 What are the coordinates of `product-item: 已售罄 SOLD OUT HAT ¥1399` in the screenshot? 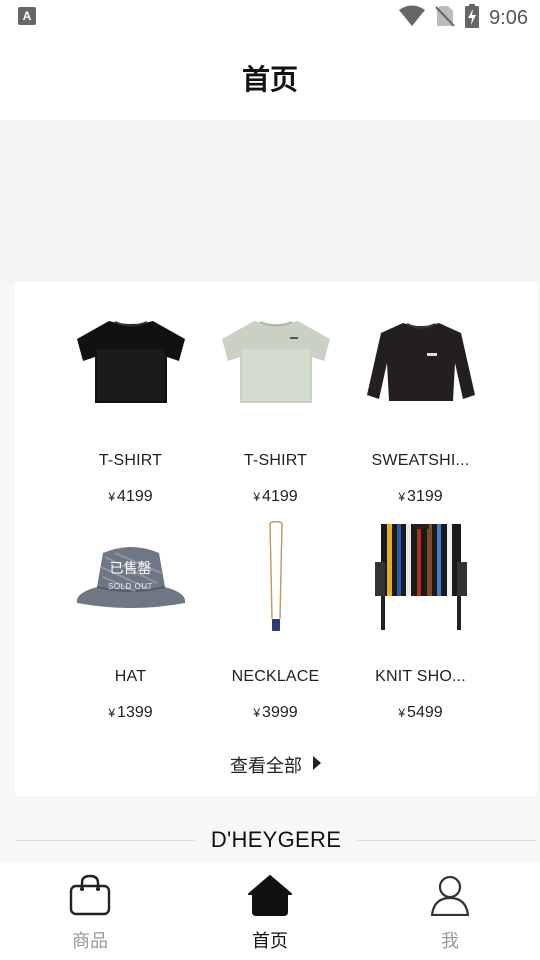 It's located at (130, 626).